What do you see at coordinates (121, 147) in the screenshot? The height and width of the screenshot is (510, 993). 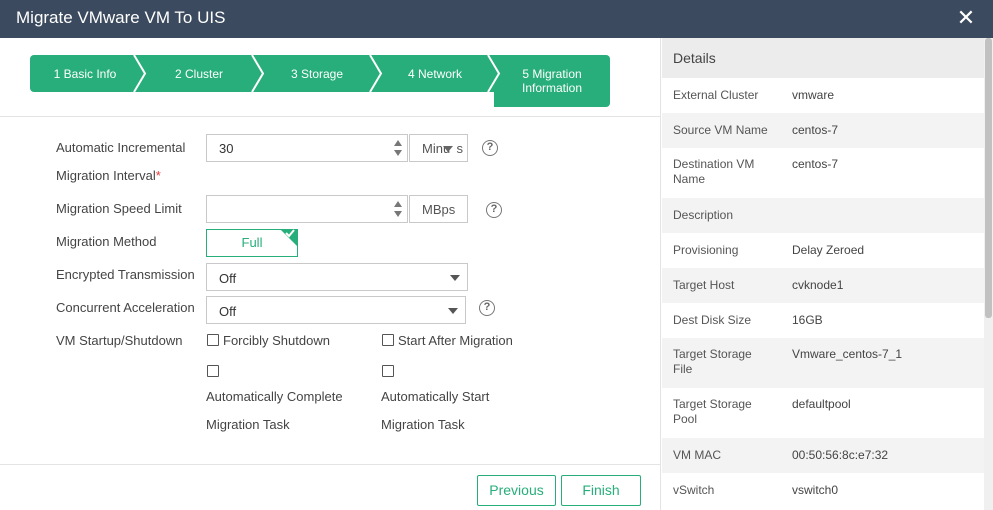 I see `interval-label-line1: Automatic Incremental` at bounding box center [121, 147].